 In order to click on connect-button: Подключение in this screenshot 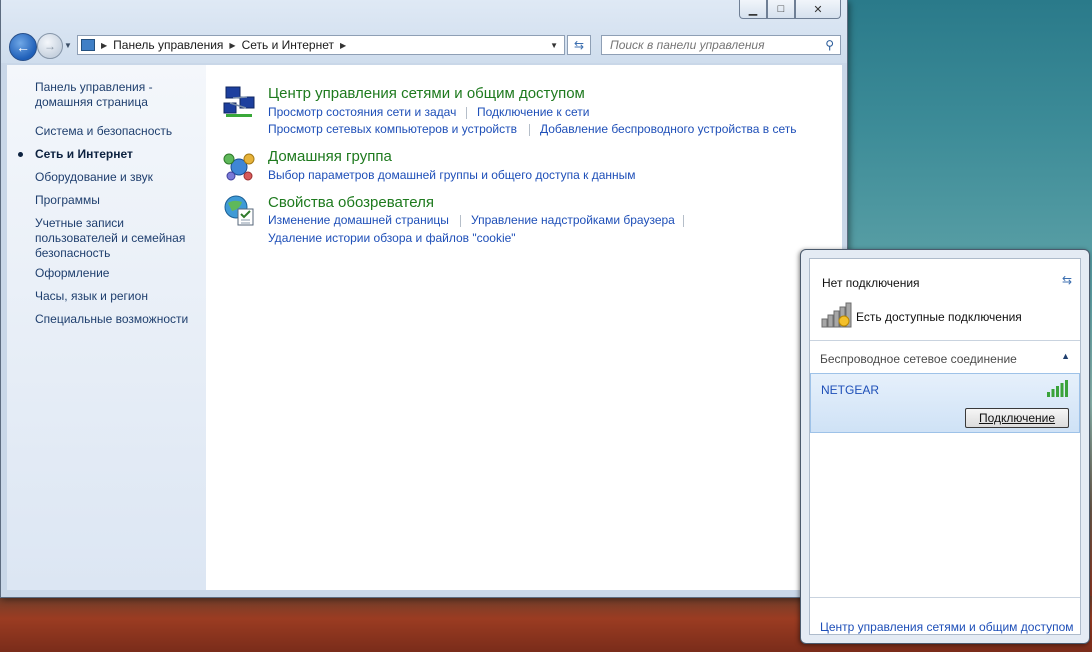, I will do `click(1017, 418)`.